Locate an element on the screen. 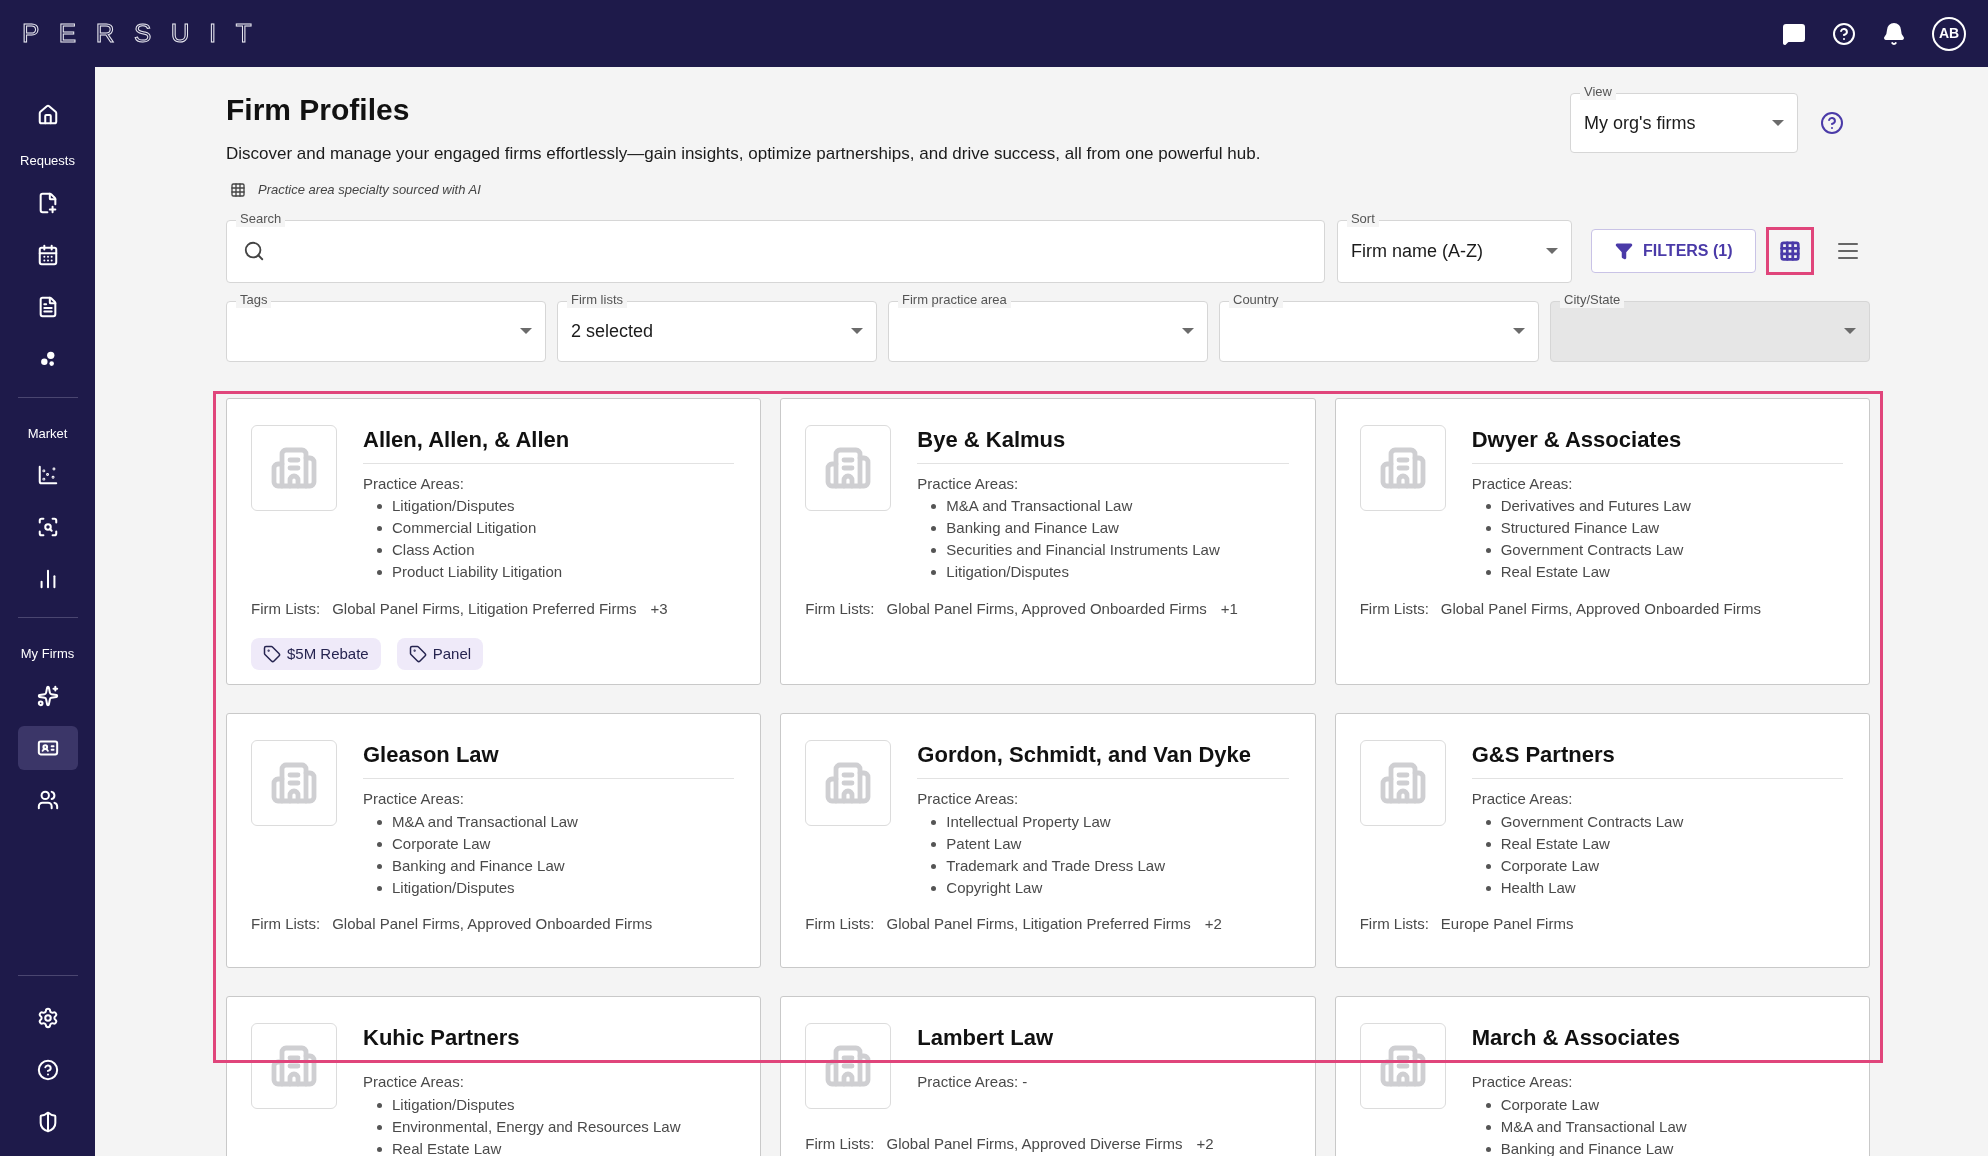 Image resolution: width=1988 pixels, height=1156 pixels. practice-area: Class Action is located at coordinates (433, 550).